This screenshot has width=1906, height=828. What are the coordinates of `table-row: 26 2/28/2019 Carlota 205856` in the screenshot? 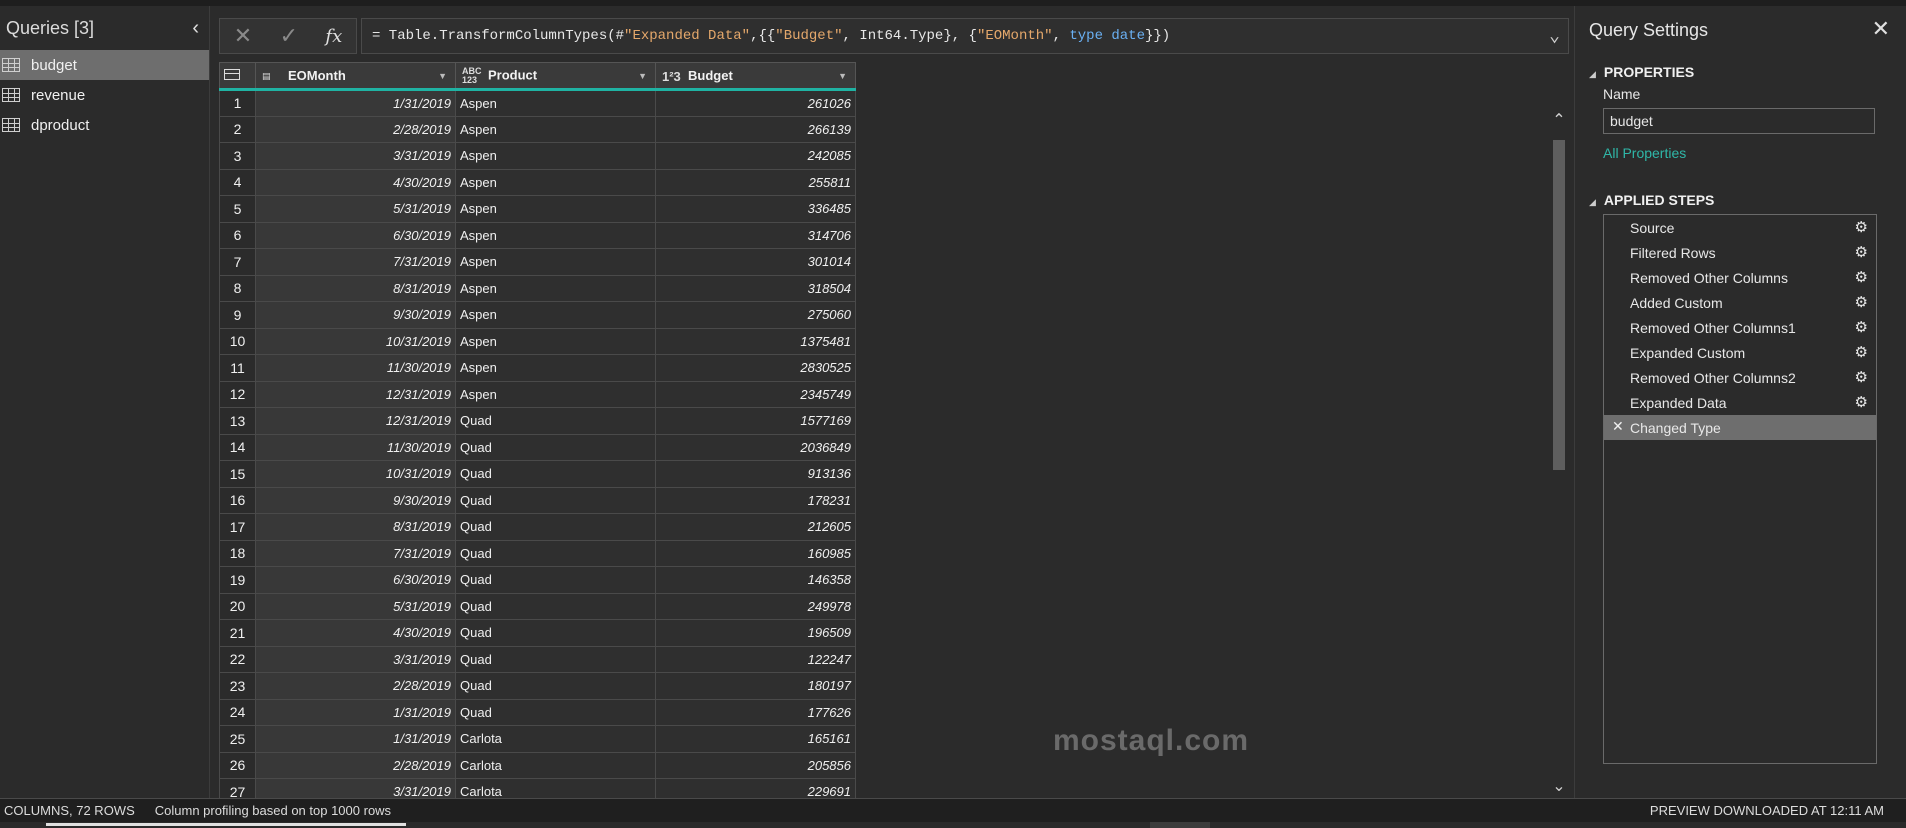 It's located at (537, 765).